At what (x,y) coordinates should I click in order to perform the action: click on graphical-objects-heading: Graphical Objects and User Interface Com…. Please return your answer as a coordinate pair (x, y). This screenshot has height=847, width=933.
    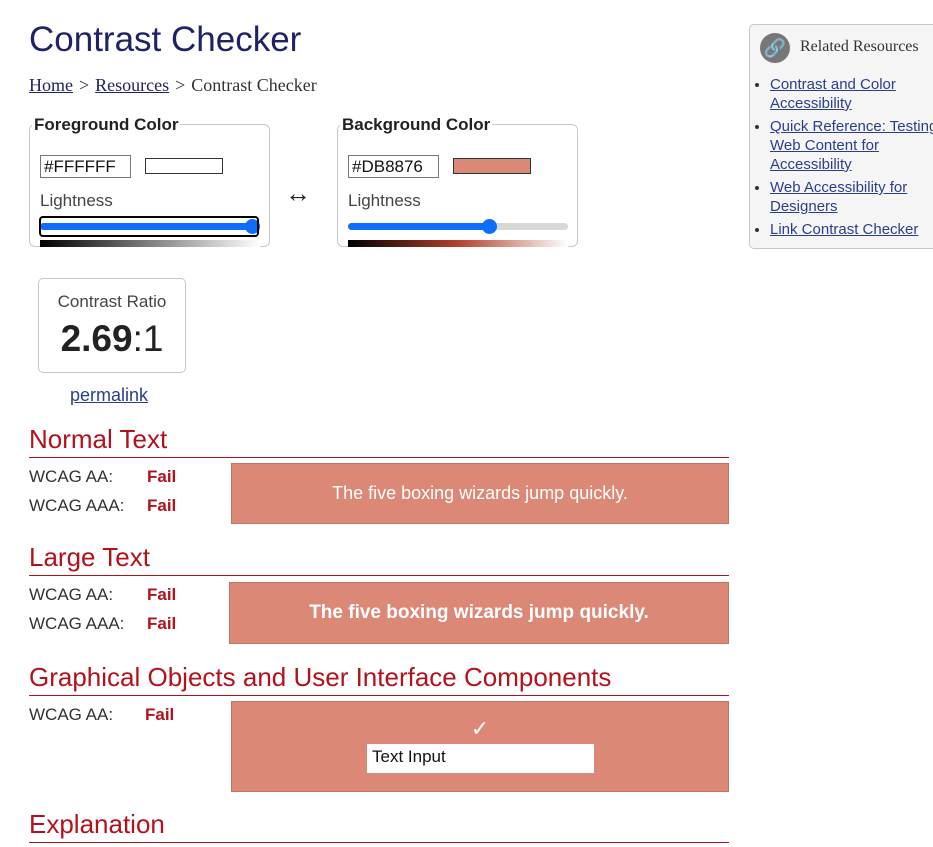
    Looking at the image, I should click on (379, 679).